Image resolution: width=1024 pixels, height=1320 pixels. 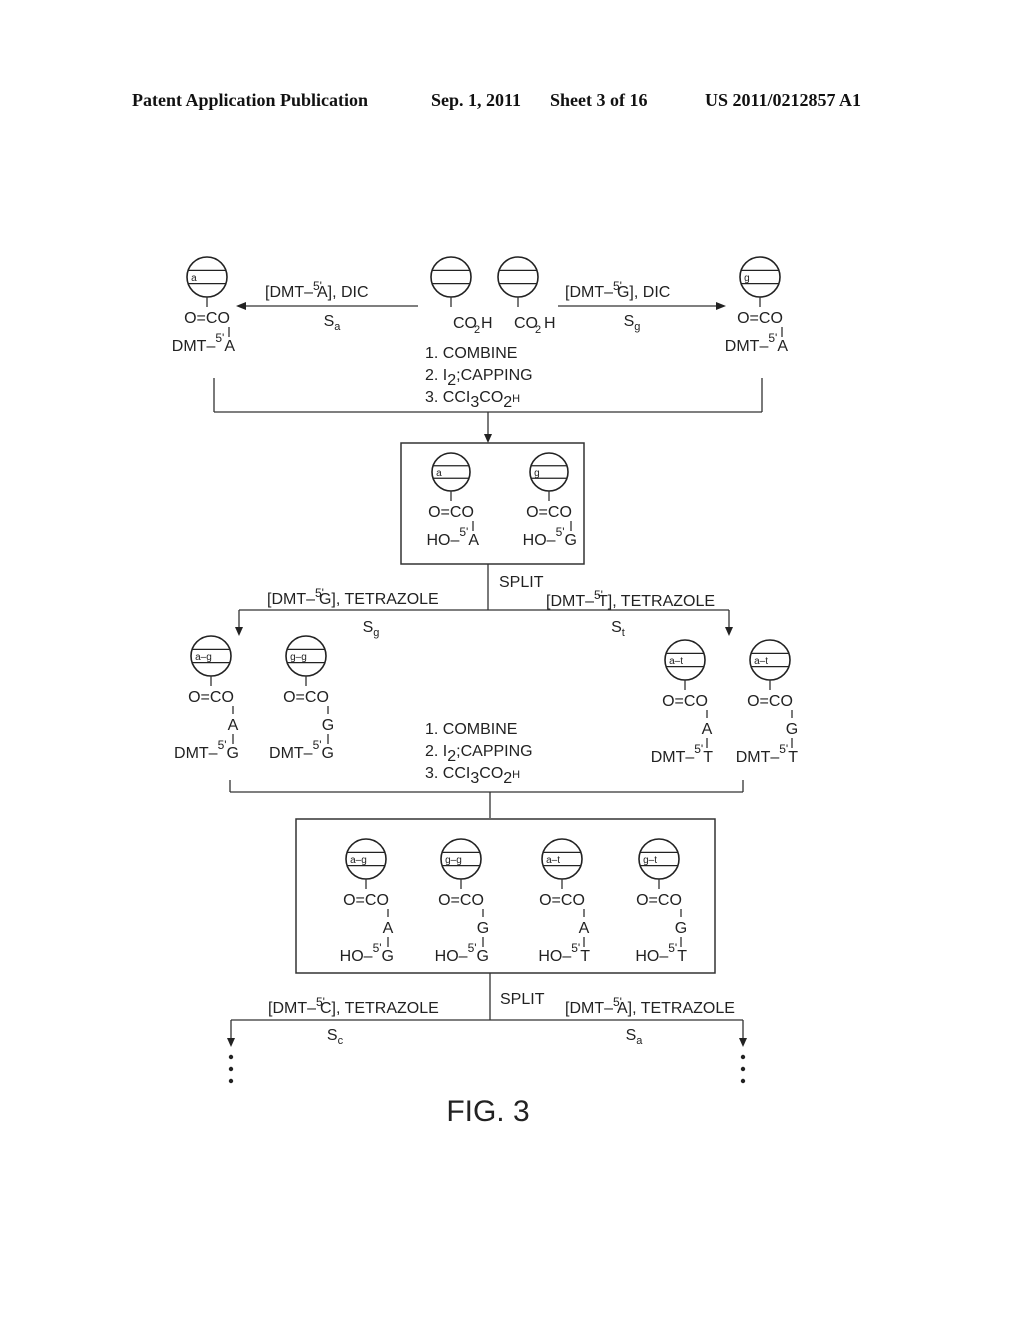 I want to click on subset-label: Sc, so click(x=335, y=1037).